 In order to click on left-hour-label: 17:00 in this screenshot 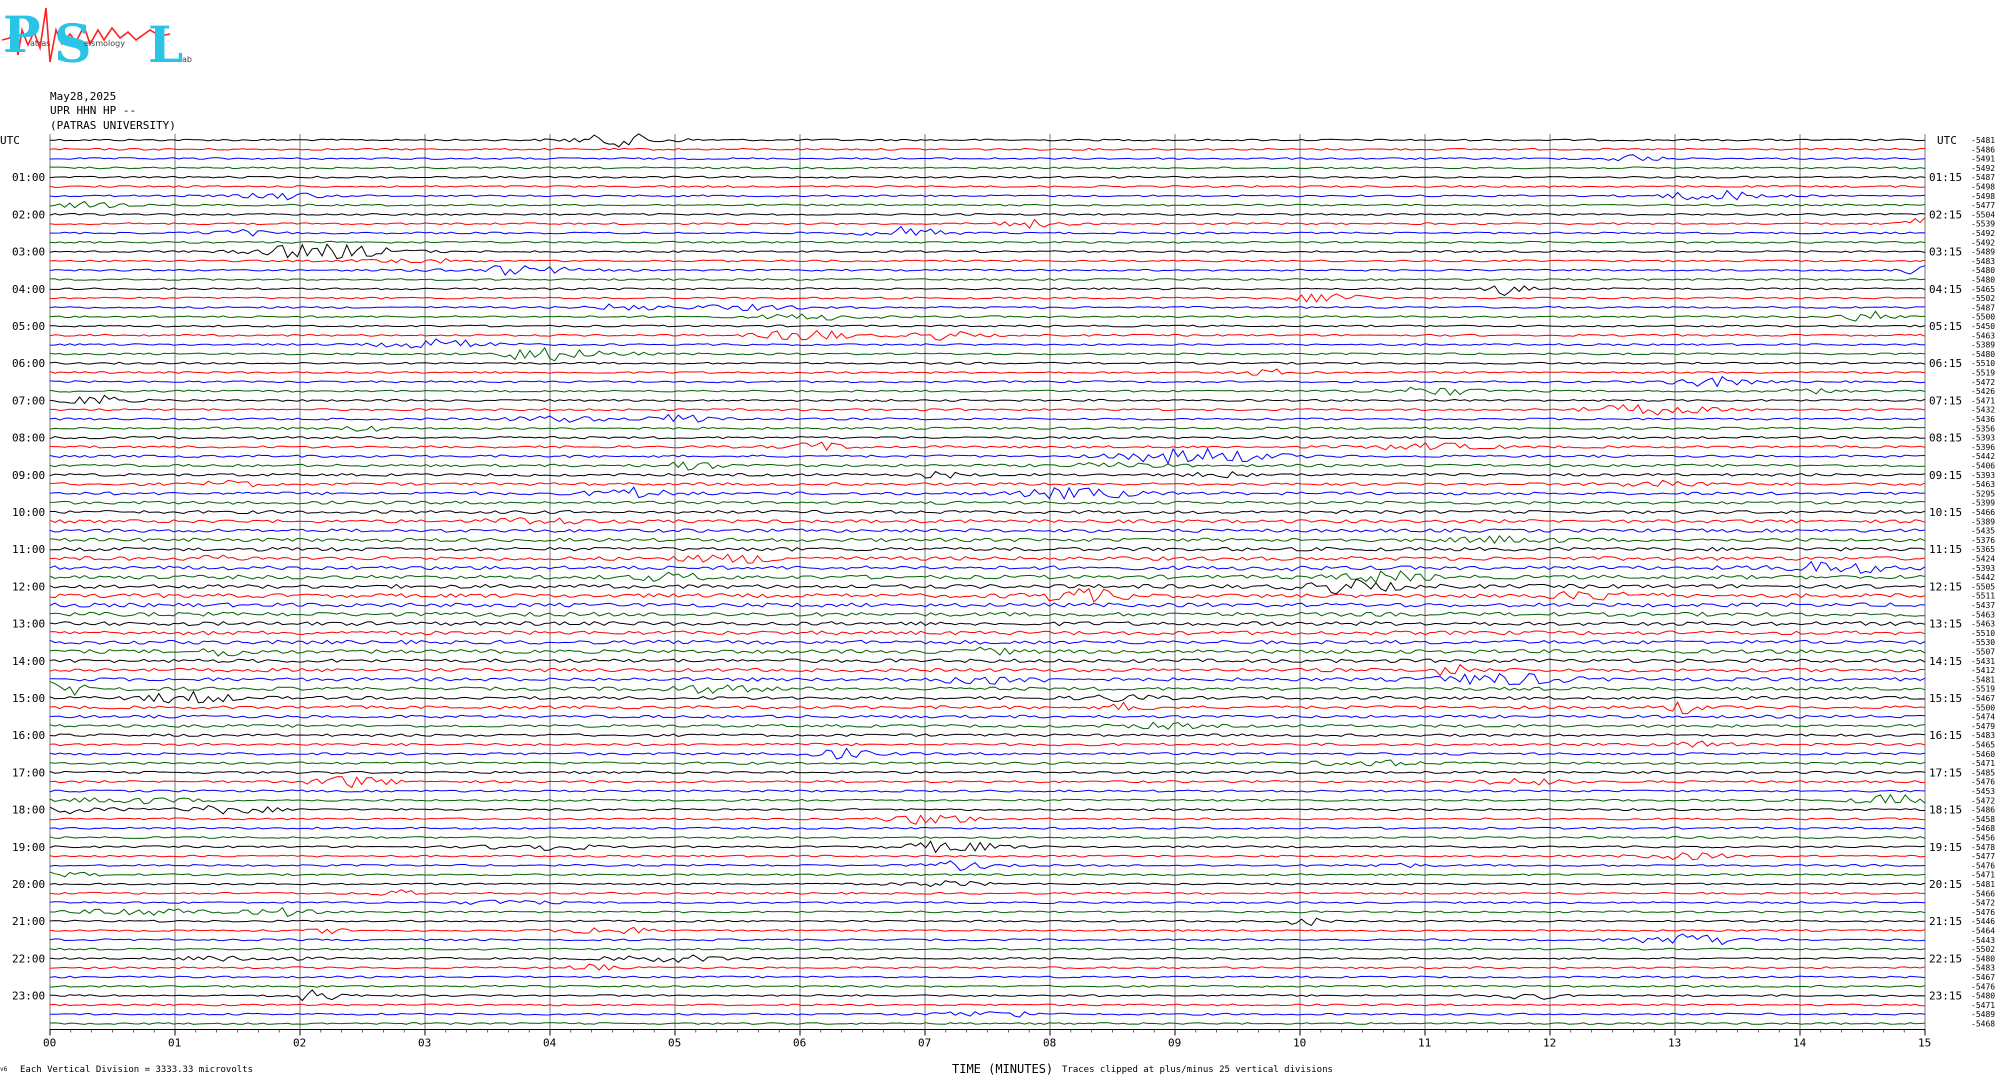, I will do `click(28, 772)`.